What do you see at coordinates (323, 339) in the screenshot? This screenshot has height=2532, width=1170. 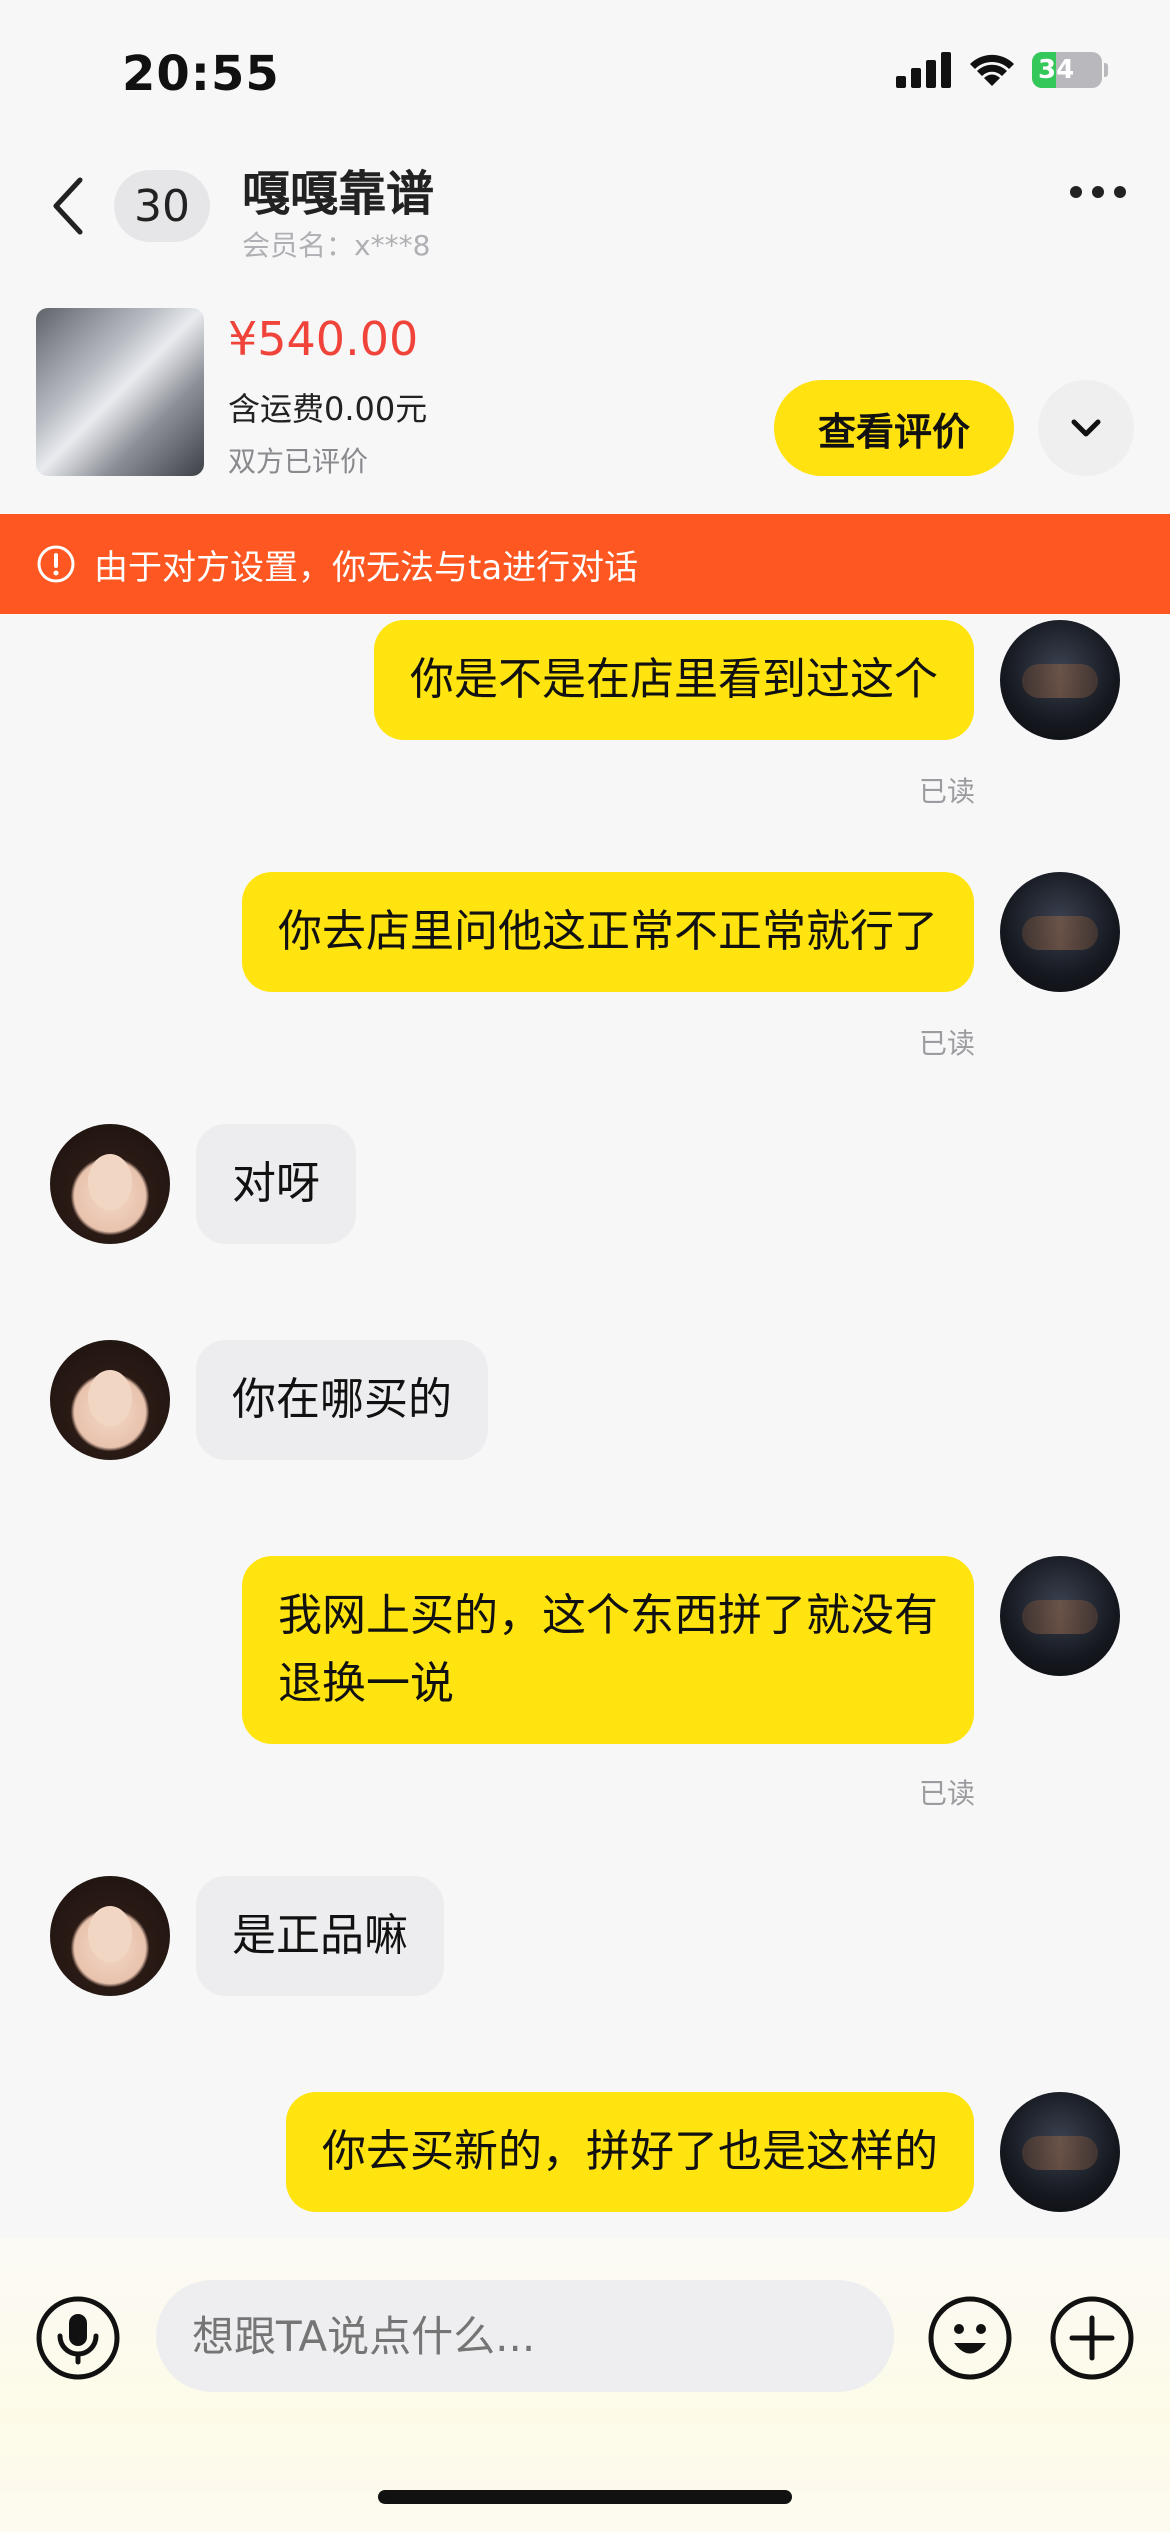 I see `product-price: ¥540.00` at bounding box center [323, 339].